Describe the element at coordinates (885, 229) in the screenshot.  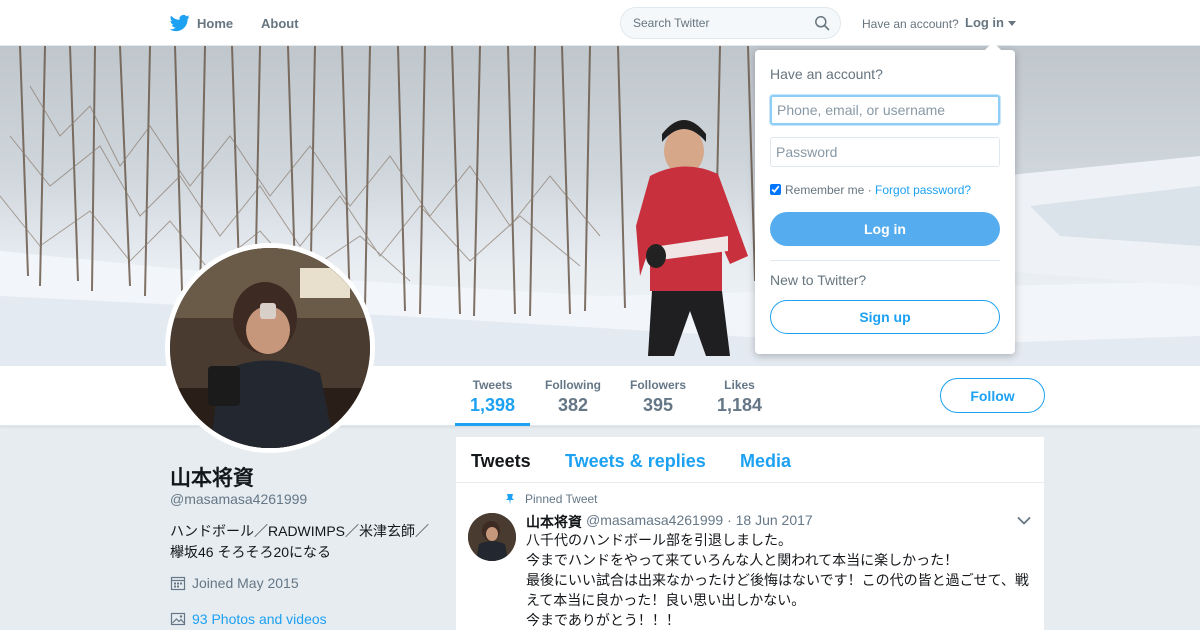
I see `login-button: Log in` at that location.